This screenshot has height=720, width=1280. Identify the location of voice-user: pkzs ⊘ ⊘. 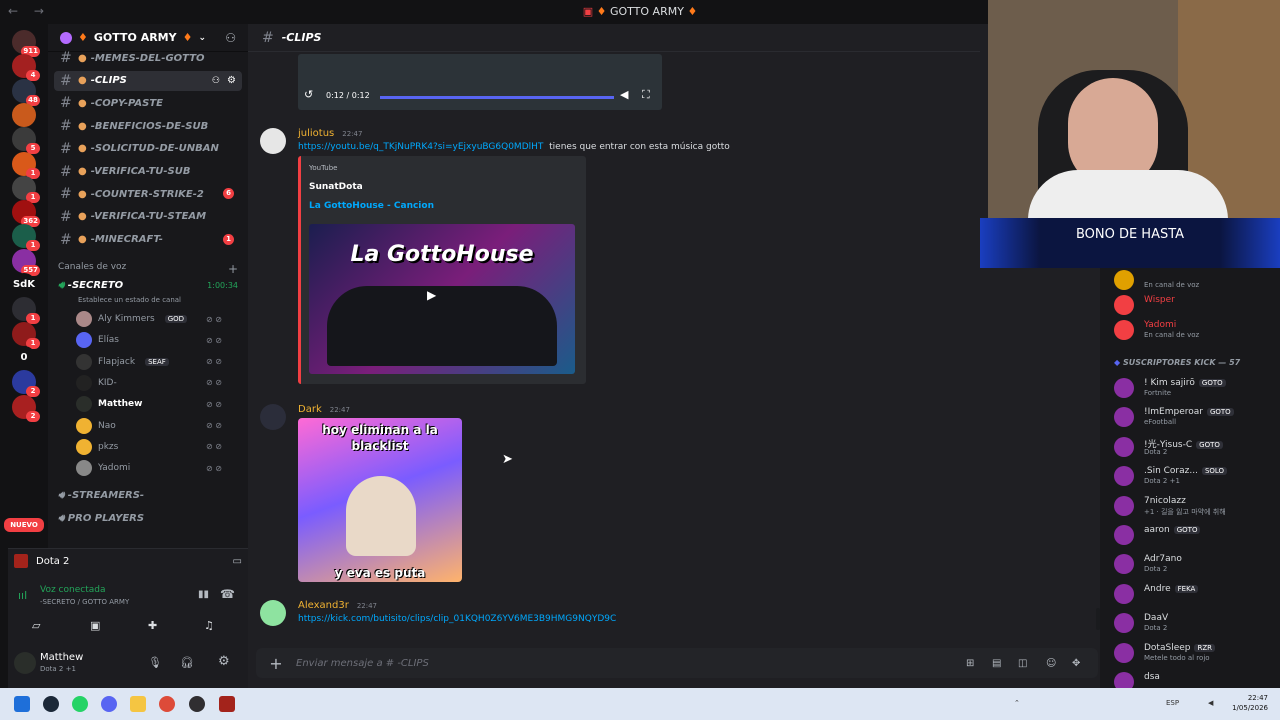
(149, 447).